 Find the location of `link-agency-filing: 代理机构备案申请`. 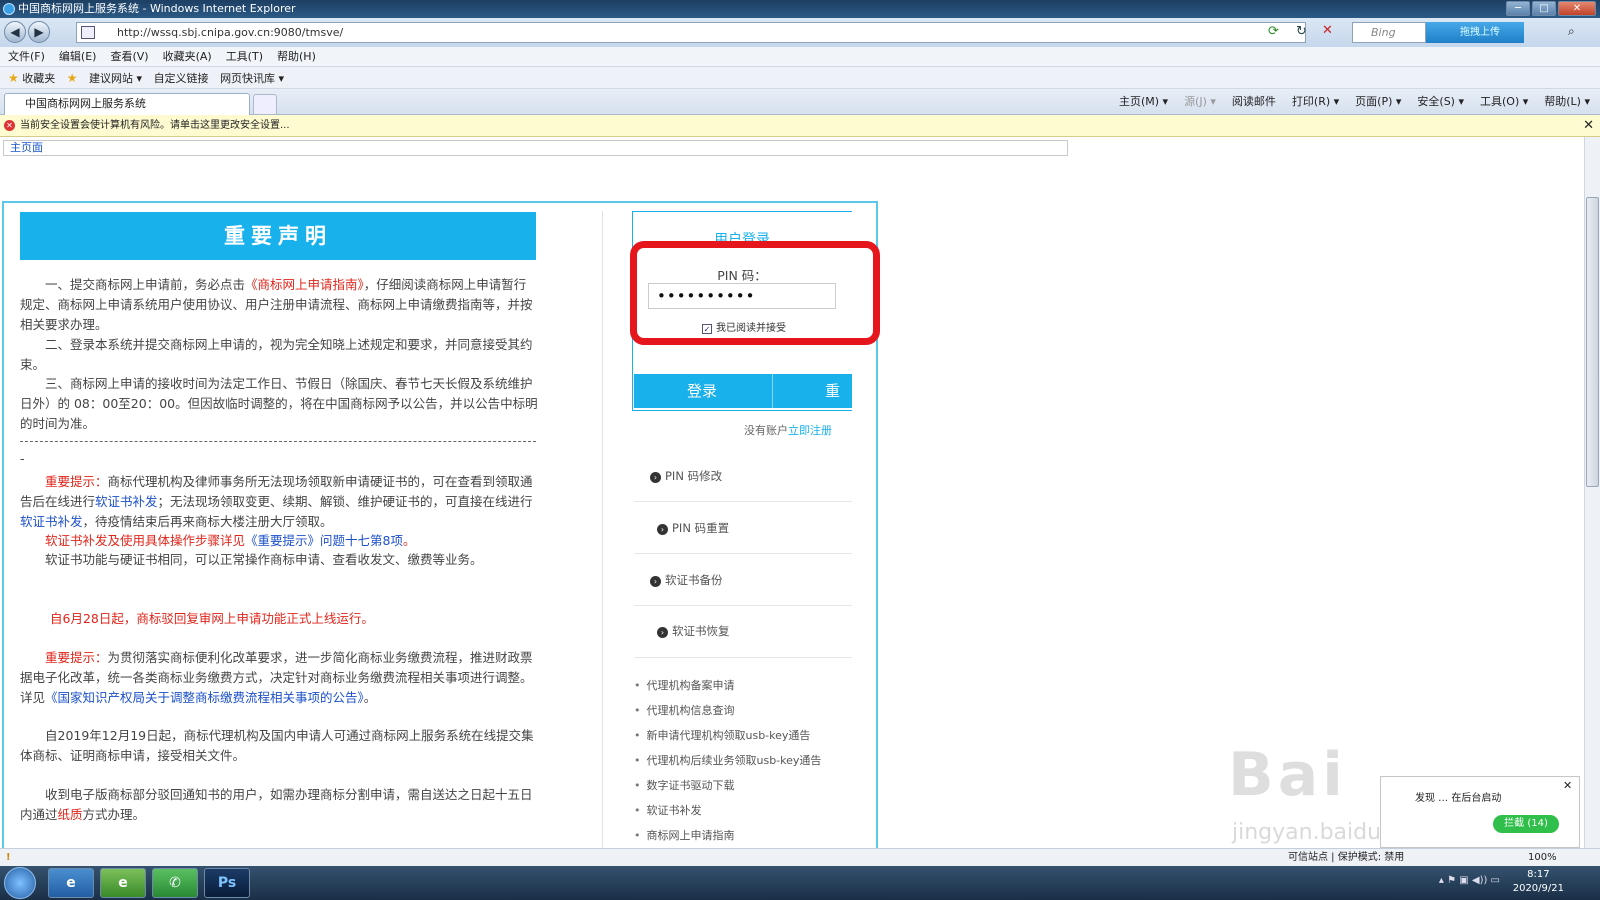

link-agency-filing: 代理机构备案申请 is located at coordinates (684, 685).